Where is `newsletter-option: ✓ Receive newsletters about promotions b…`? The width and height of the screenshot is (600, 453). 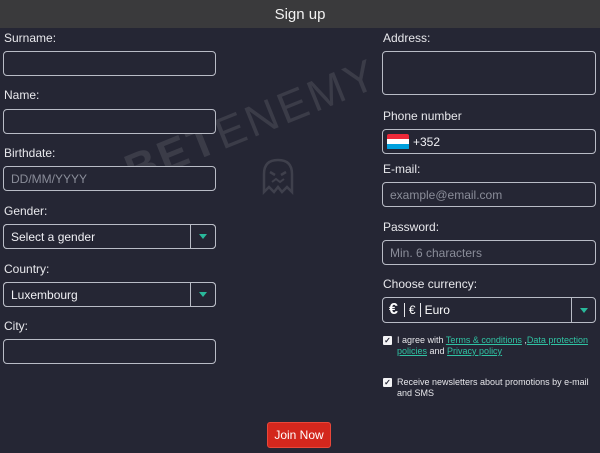
newsletter-option: ✓ Receive newsletters about promotions b… is located at coordinates (490, 388).